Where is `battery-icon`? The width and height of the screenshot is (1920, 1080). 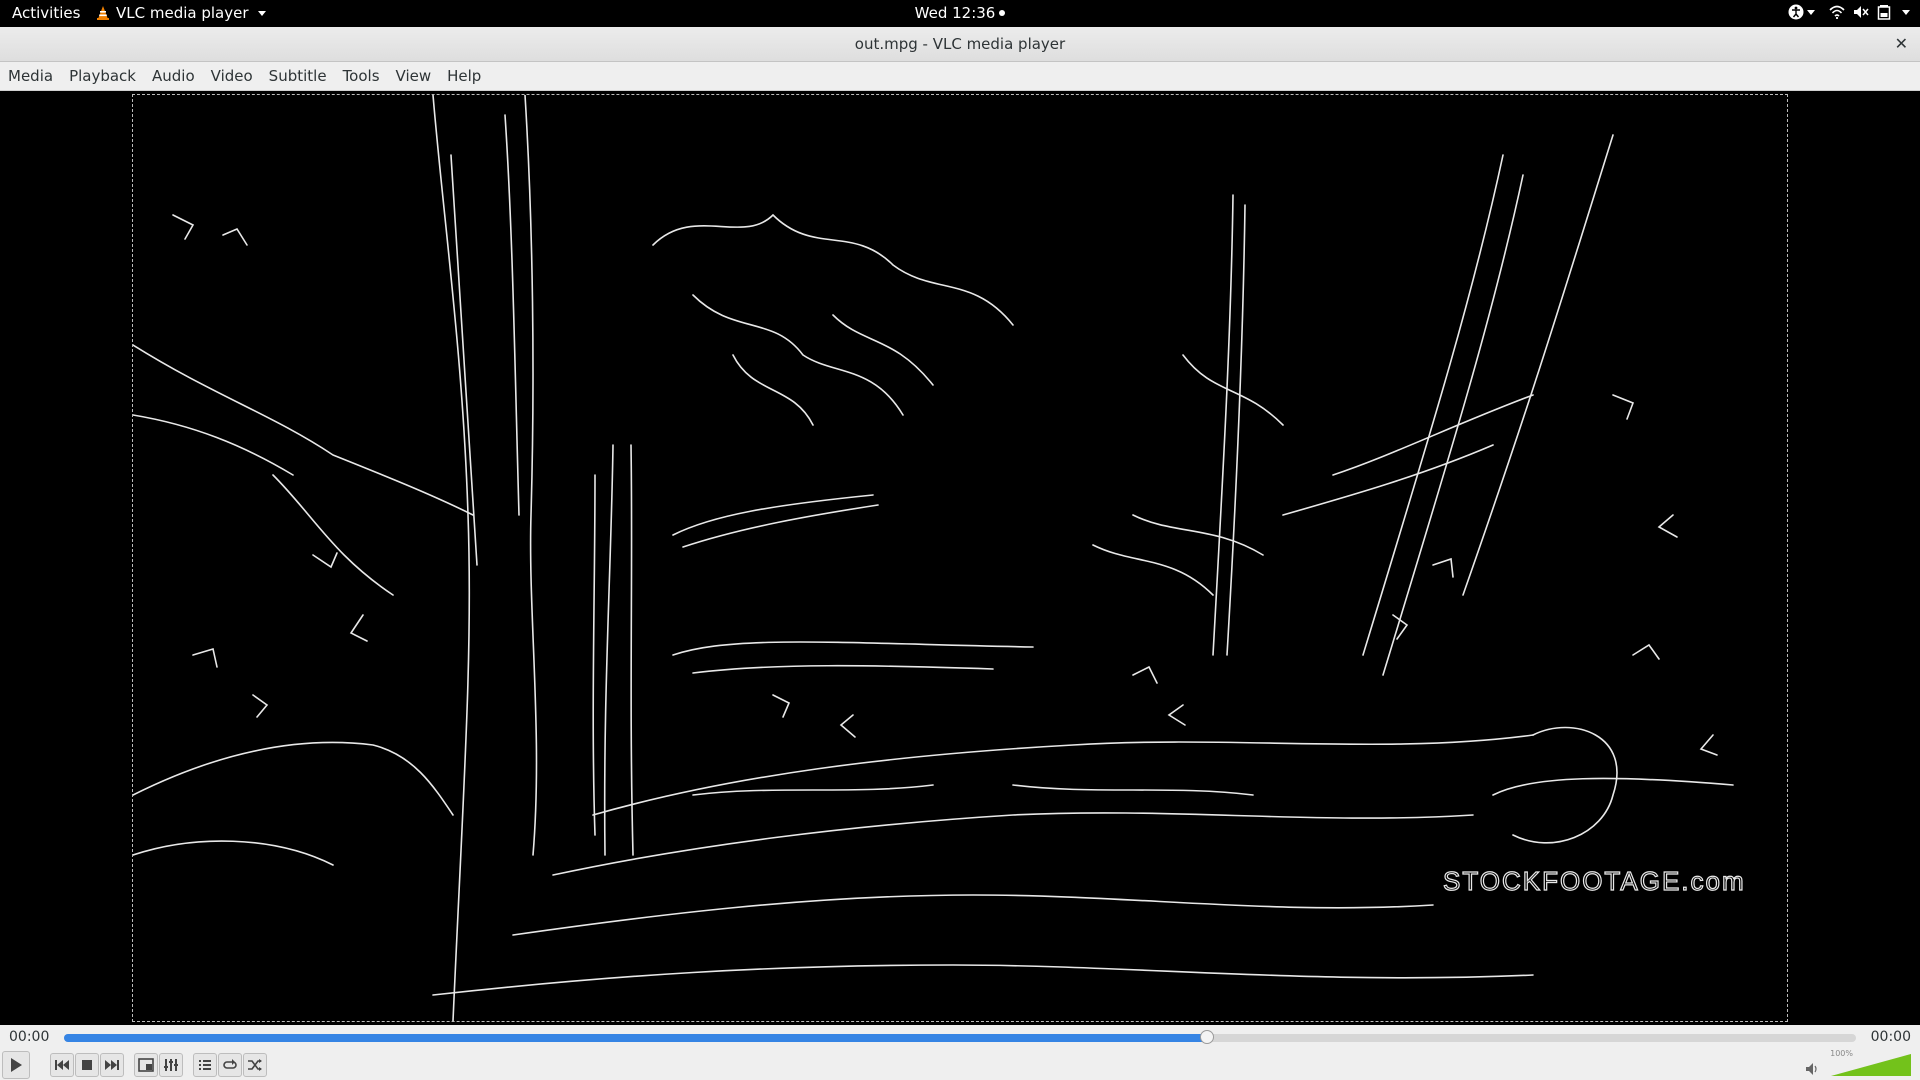 battery-icon is located at coordinates (1884, 12).